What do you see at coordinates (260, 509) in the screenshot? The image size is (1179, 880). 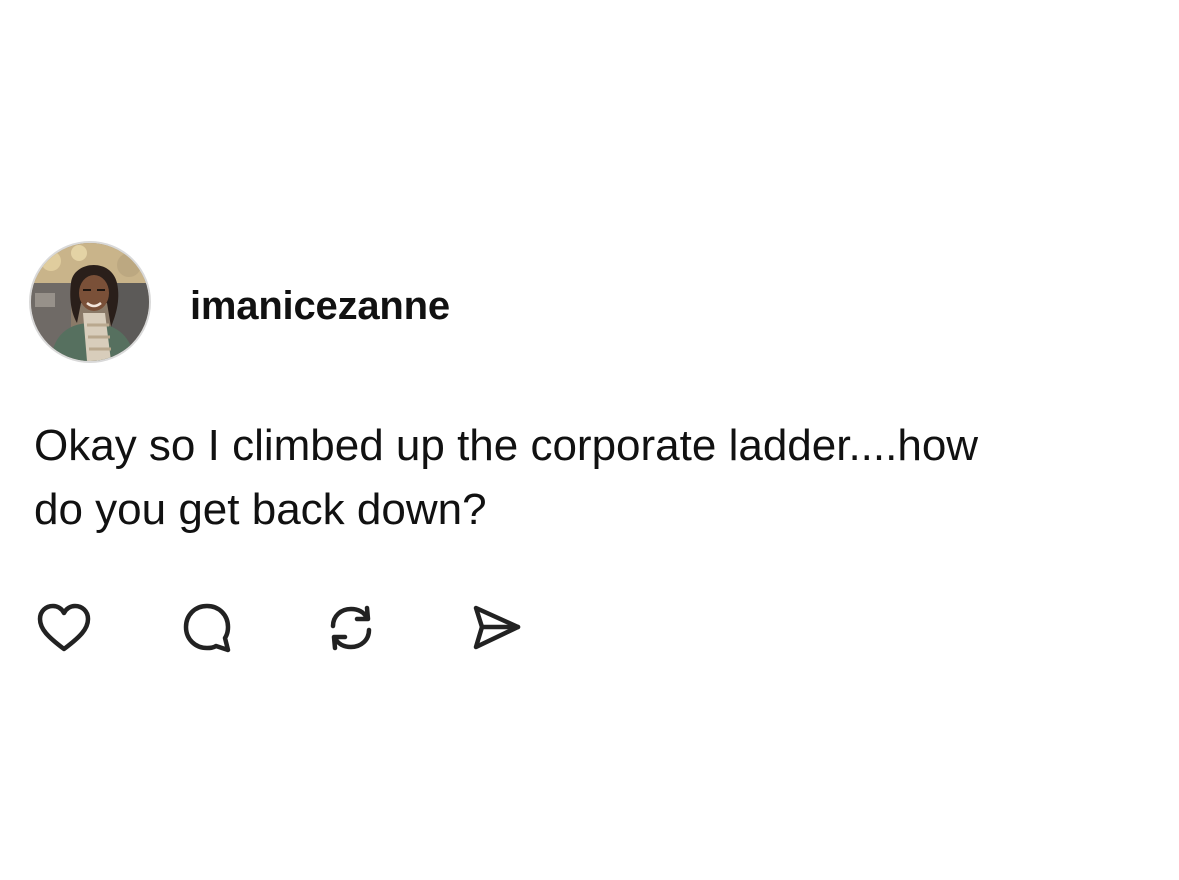 I see `post-text-line: do you get back down?` at bounding box center [260, 509].